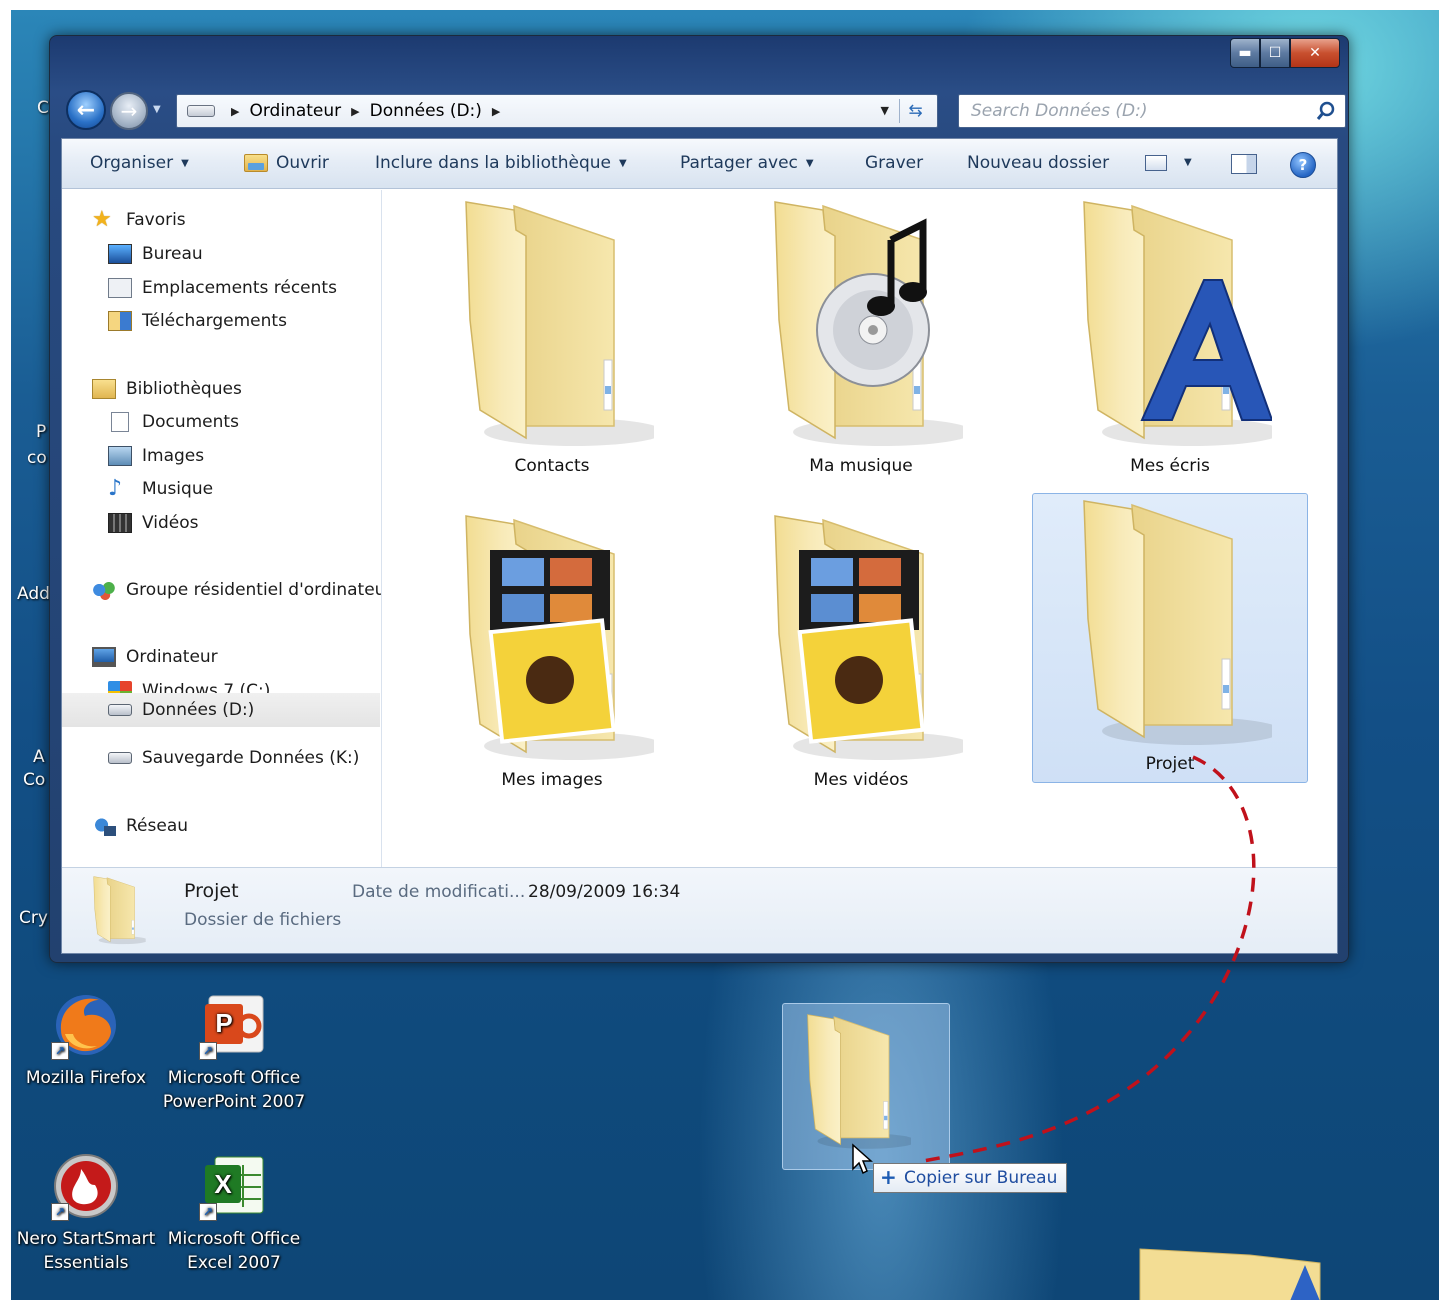 This screenshot has height=1301, width=1441. Describe the element at coordinates (861, 653) in the screenshot. I see `folder-item-mes-videos: Mes vidéos` at that location.